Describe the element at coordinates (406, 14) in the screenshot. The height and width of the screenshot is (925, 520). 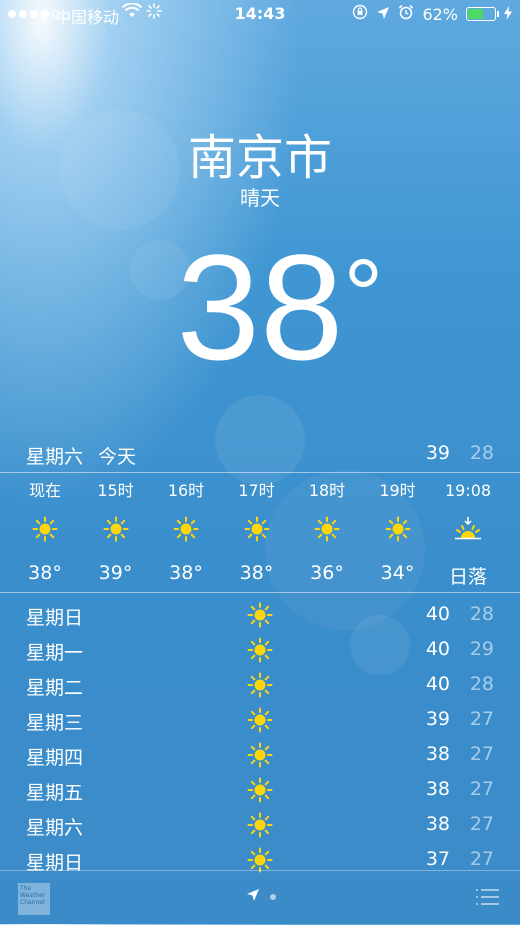
I see `alarm-icon` at that location.